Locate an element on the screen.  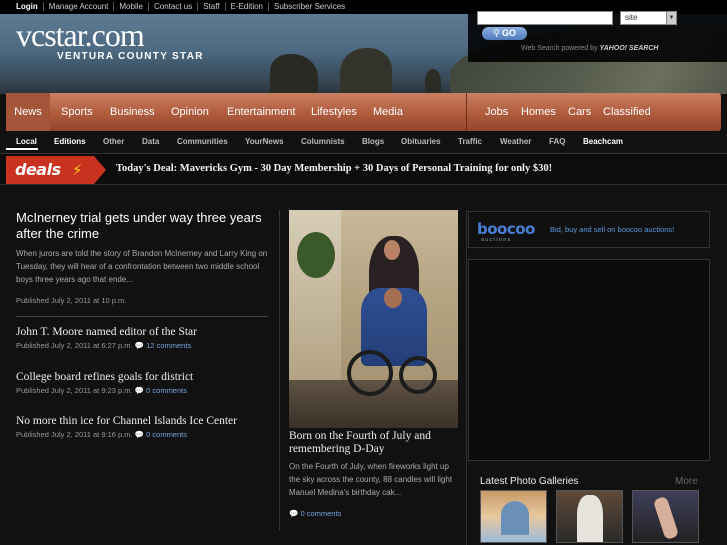
subnav-yournews: YourNews is located at coordinates (264, 141).